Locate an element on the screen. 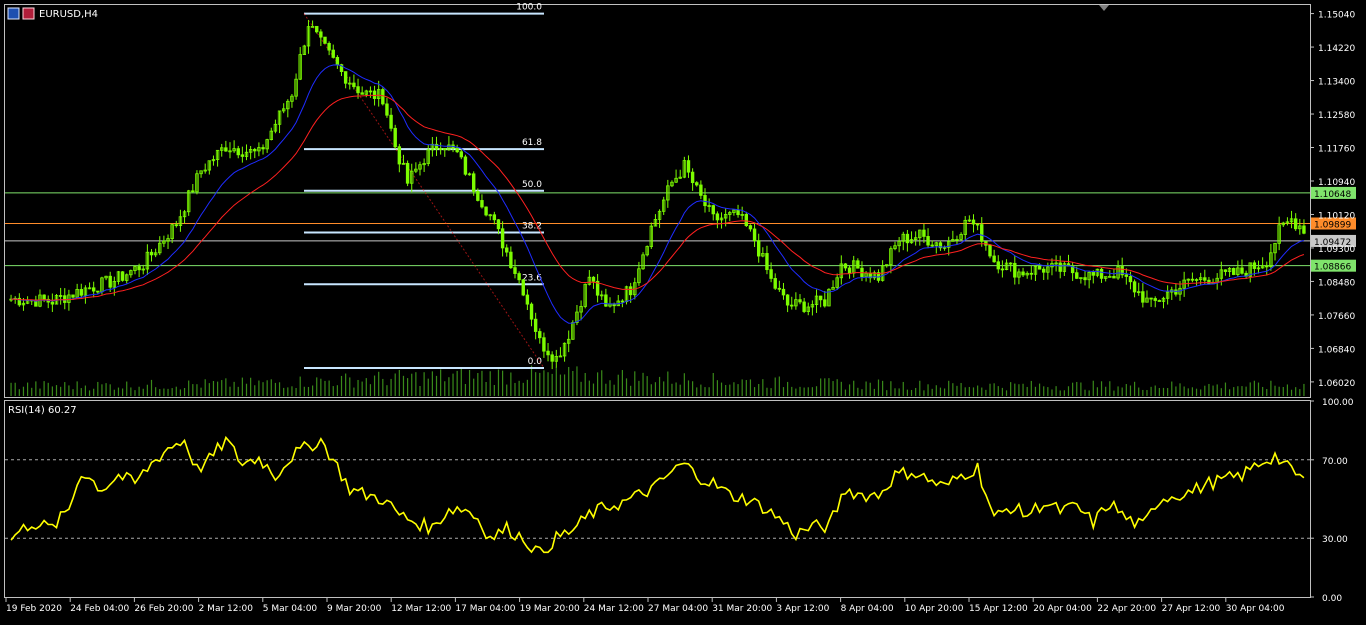 The width and height of the screenshot is (1366, 625). price-tick-label: 1.07660 is located at coordinates (1336, 317).